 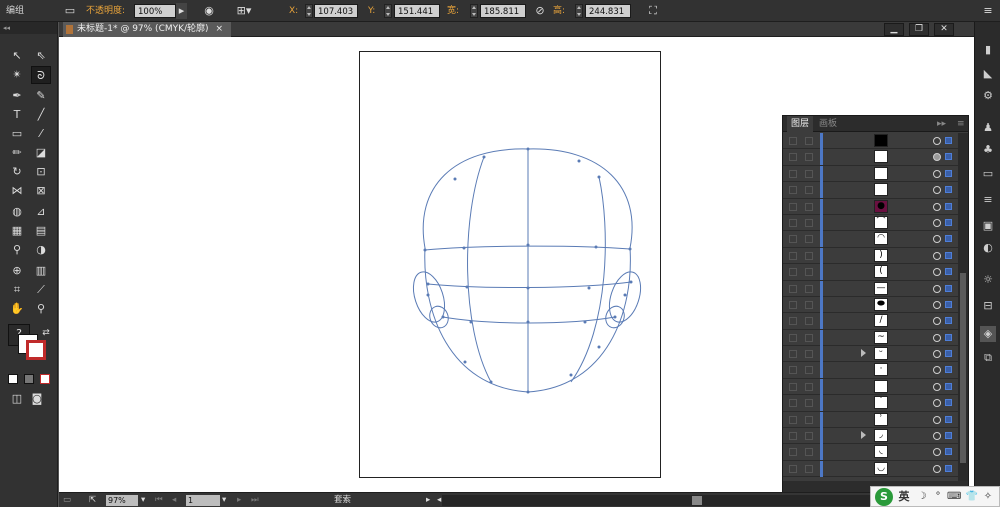 What do you see at coordinates (17, 212) in the screenshot?
I see `shape-builder-tool-icon: ◍` at bounding box center [17, 212].